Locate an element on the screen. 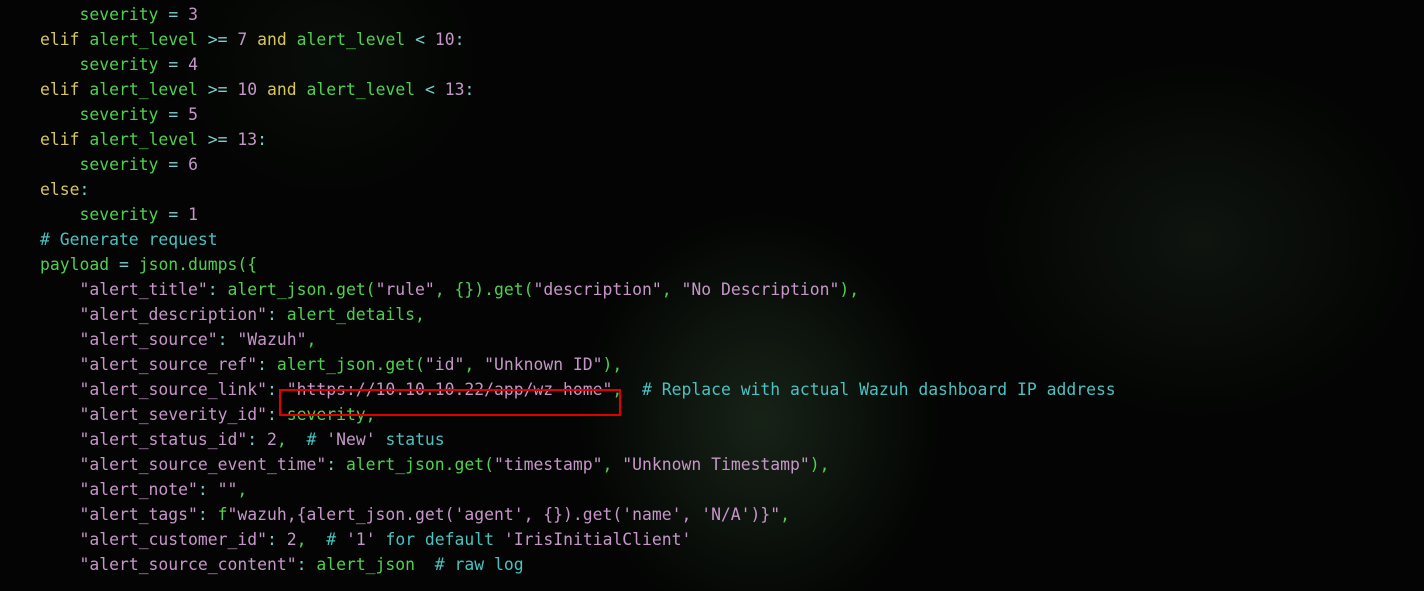 The height and width of the screenshot is (591, 1424). code-token: "" is located at coordinates (227, 489).